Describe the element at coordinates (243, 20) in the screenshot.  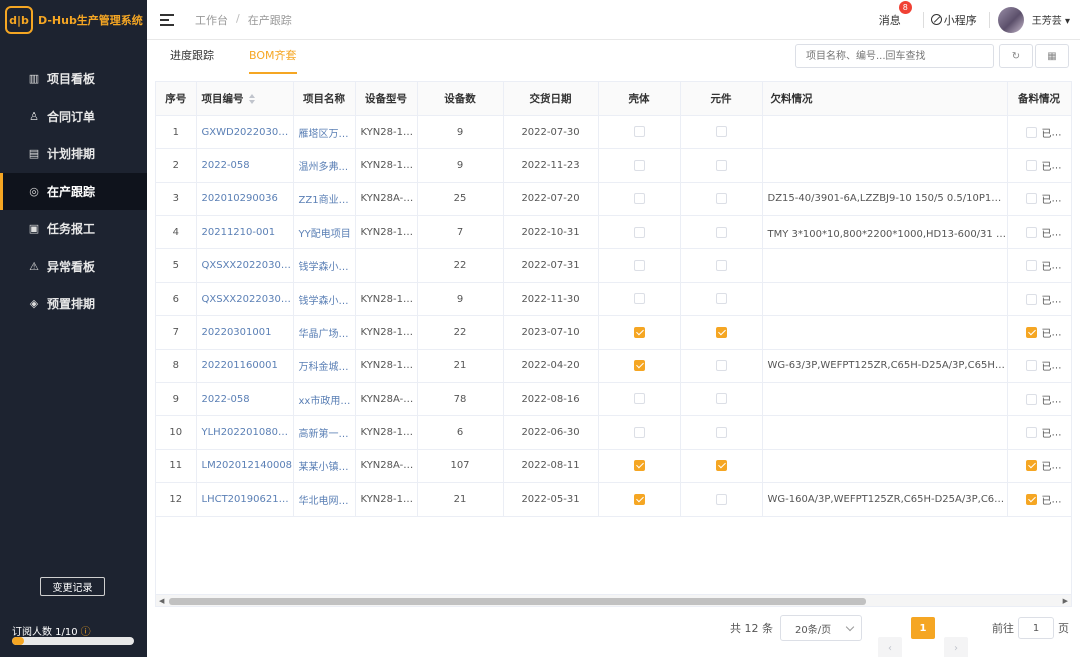
I see `breadcrumb: 工作台 / 在产跟踪` at that location.